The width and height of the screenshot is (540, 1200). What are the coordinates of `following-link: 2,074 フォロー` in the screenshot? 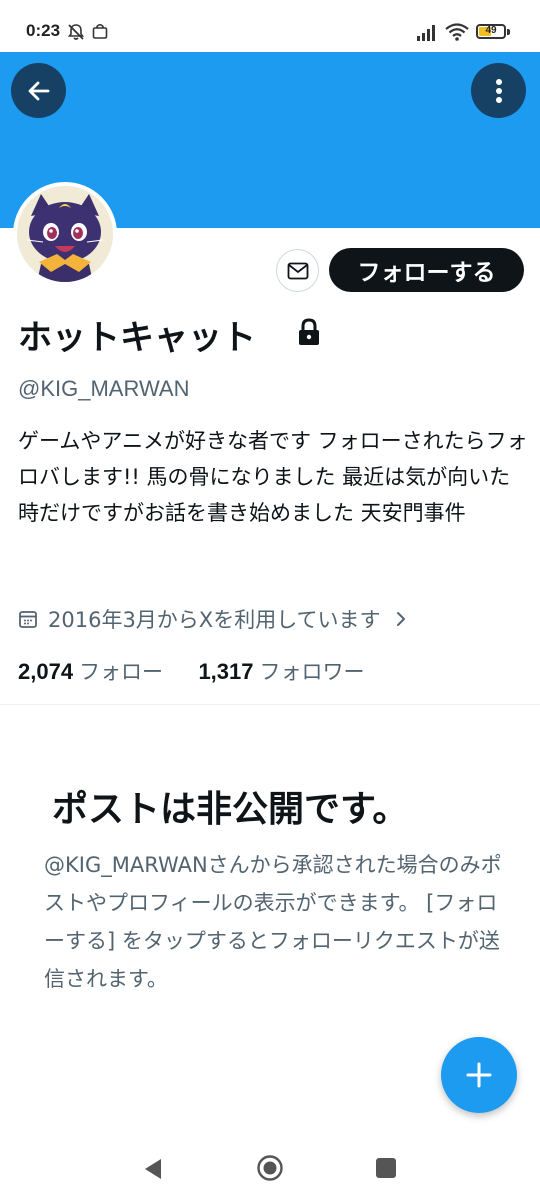 It's located at (94, 671).